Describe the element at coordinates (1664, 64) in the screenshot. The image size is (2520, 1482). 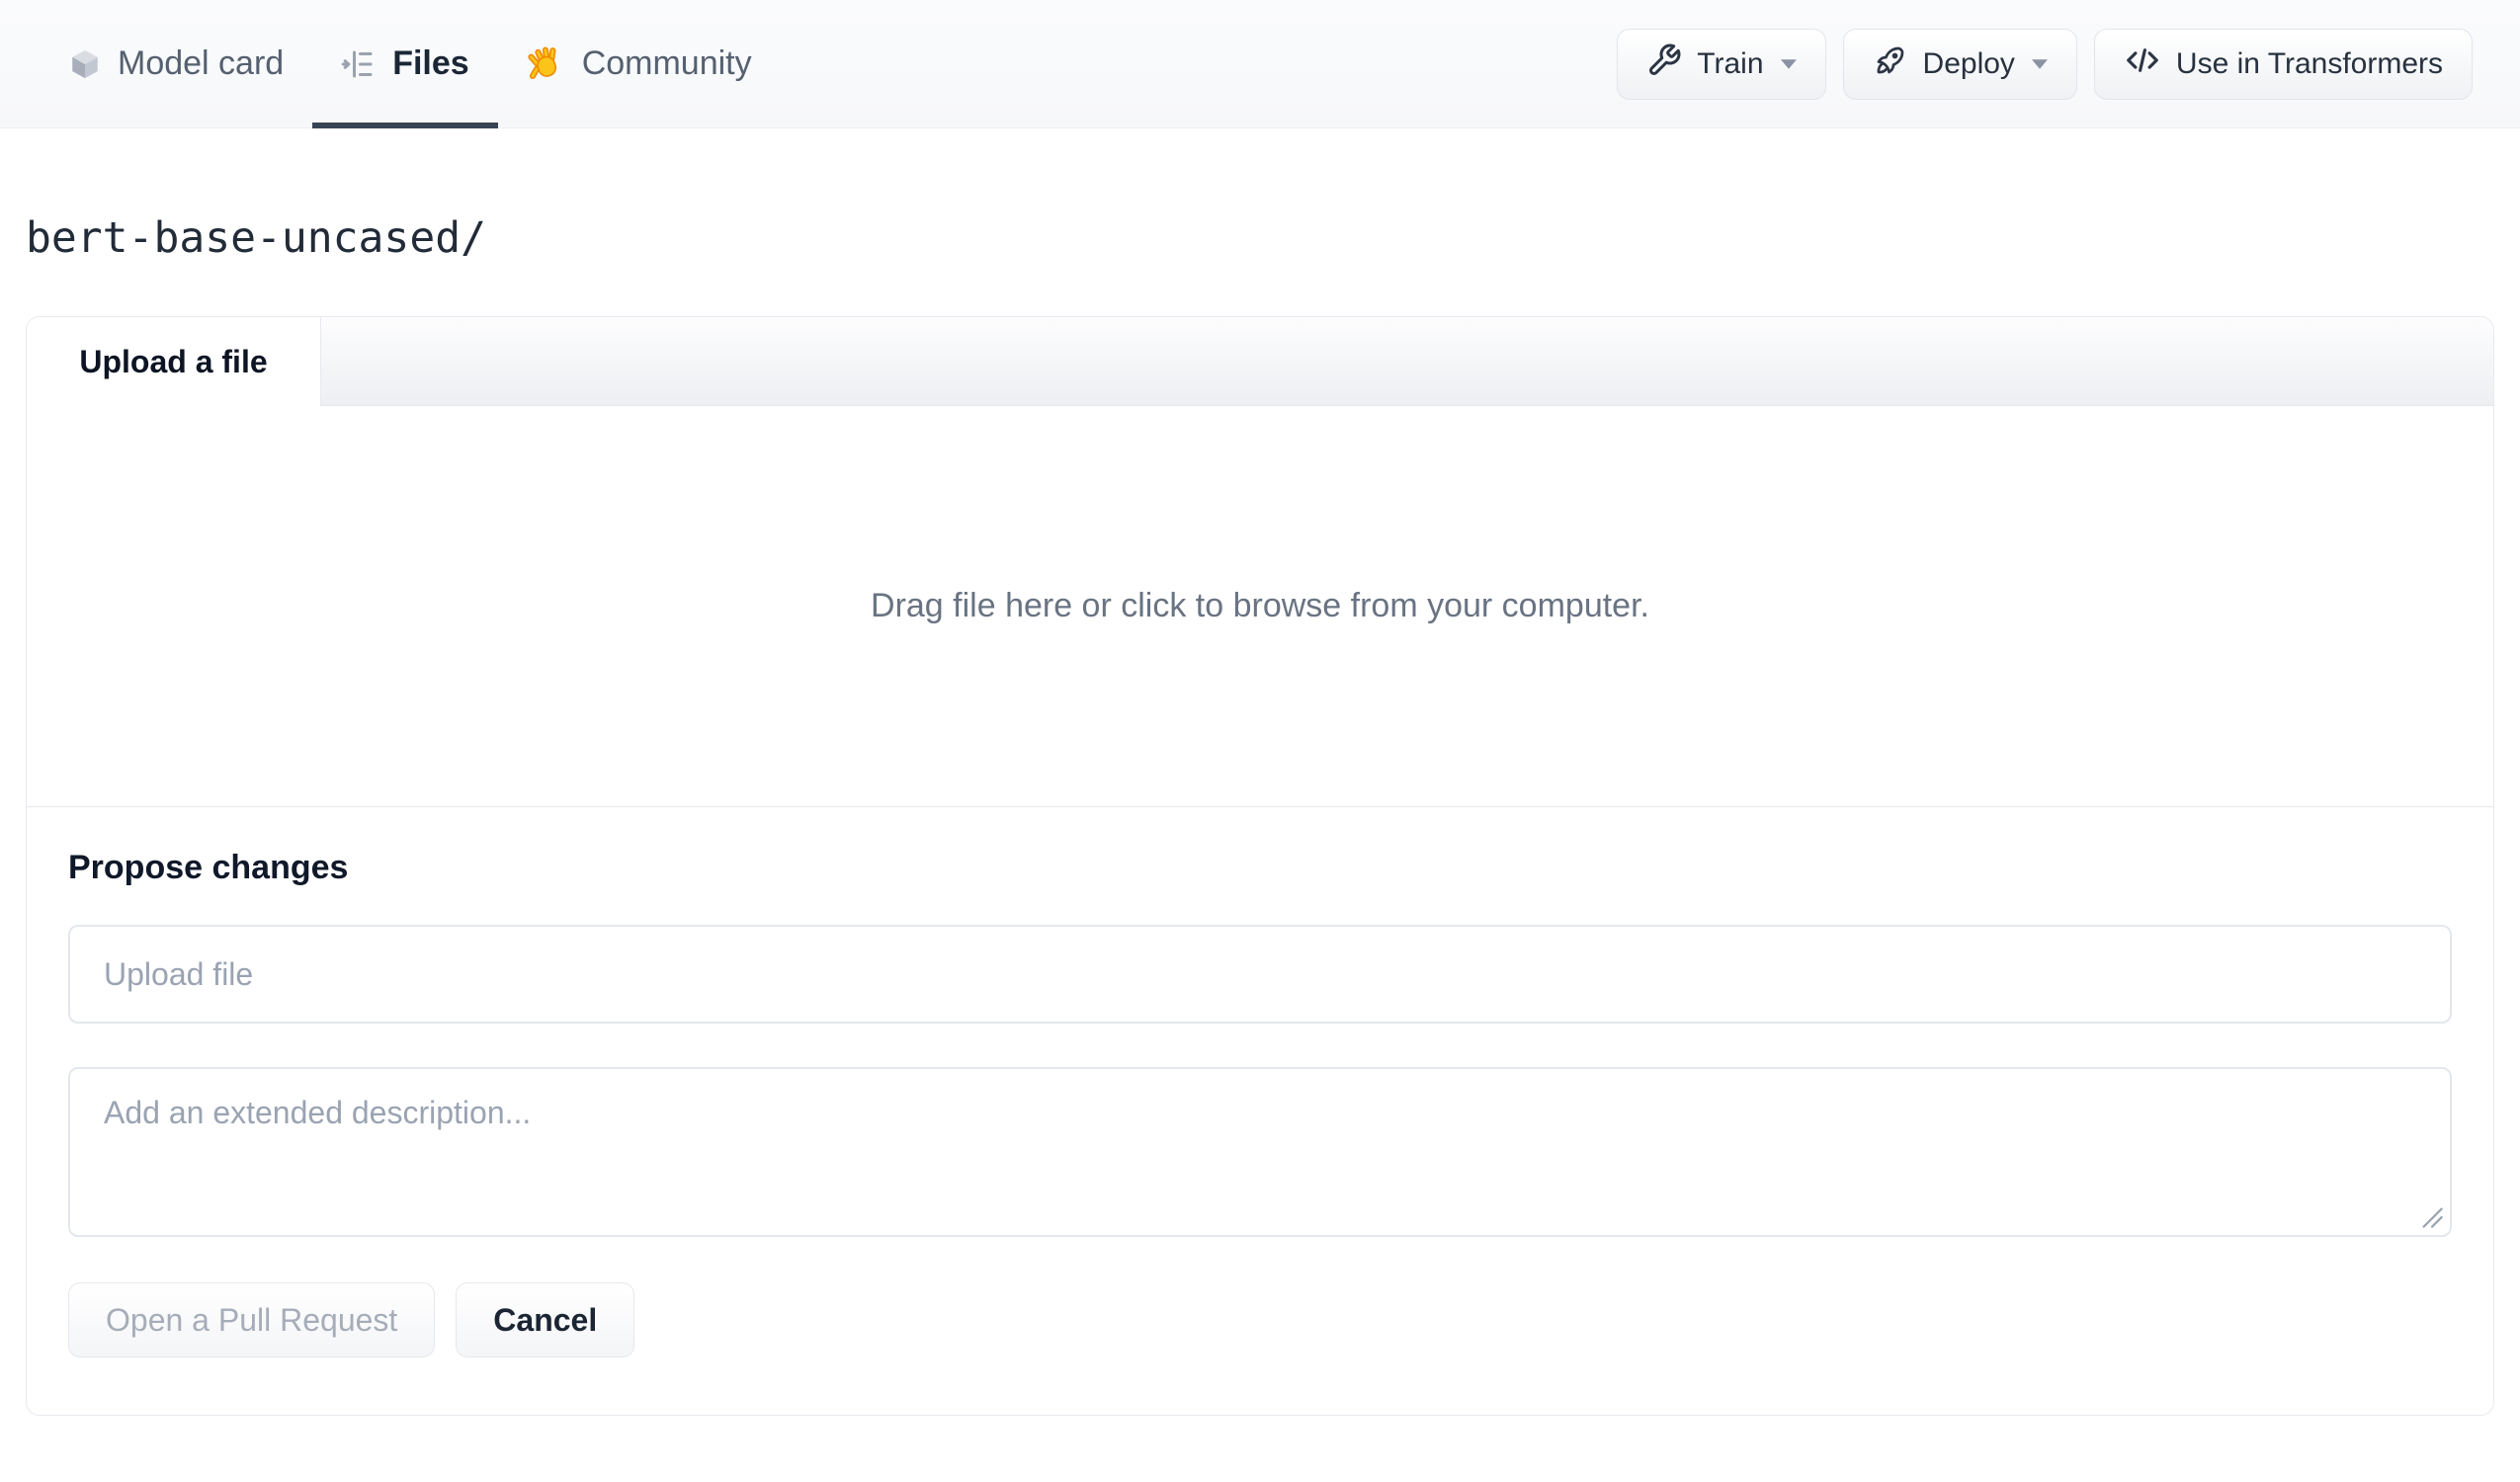
I see `wrench-icon` at that location.